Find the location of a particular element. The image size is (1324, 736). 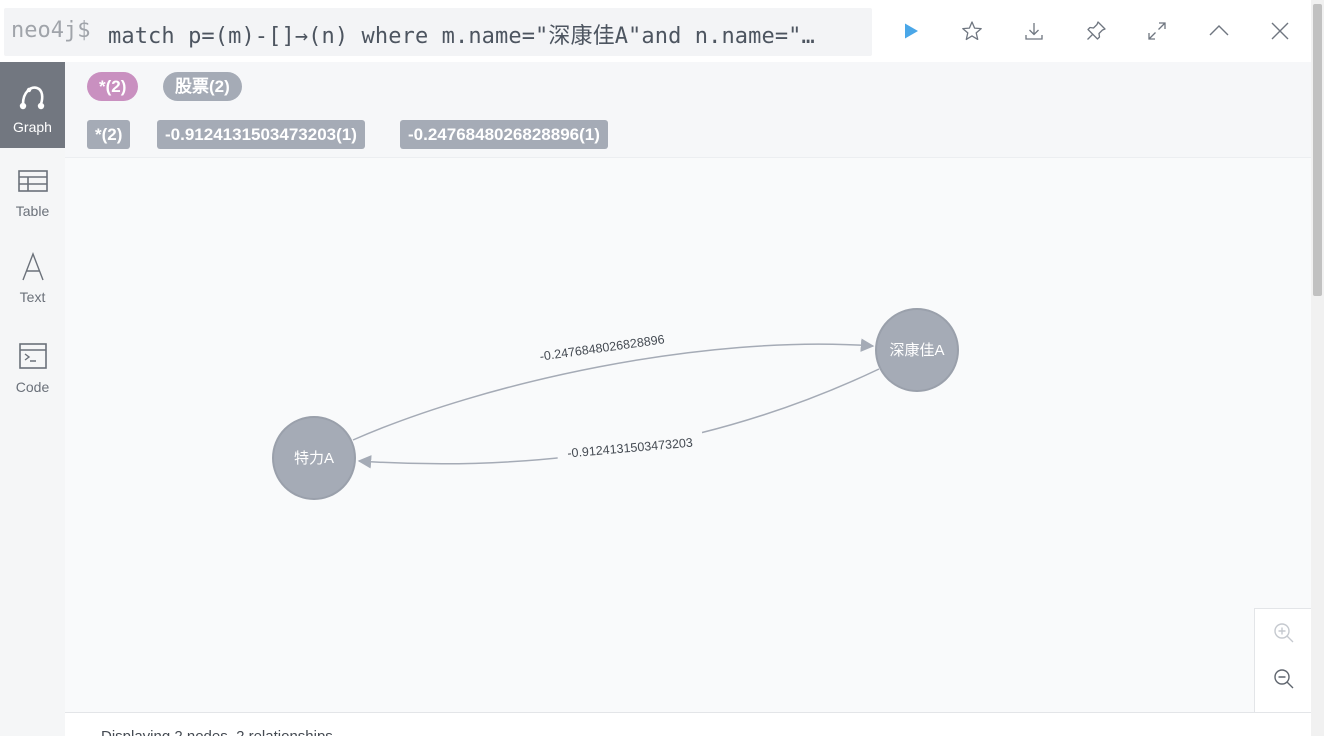

legend-rel-type: -0.9124131503473203(1) is located at coordinates (261, 134).